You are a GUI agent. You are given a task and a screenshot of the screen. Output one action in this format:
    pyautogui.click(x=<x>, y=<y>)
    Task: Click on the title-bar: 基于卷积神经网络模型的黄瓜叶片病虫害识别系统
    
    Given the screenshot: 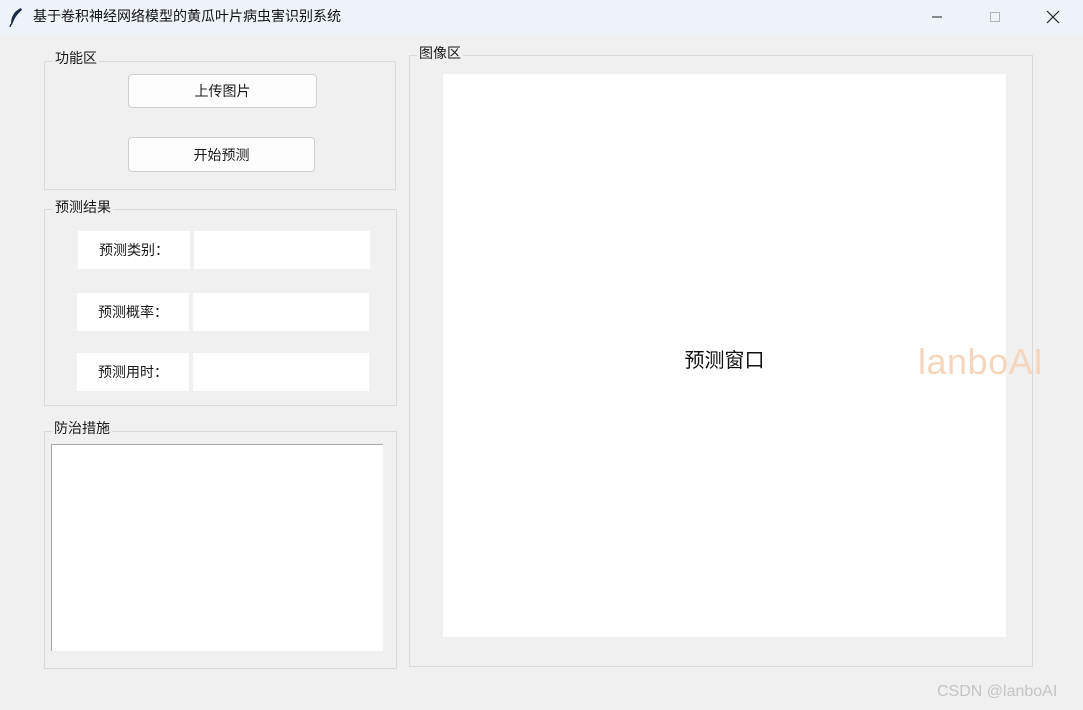 What is the action you would take?
    pyautogui.click(x=541, y=17)
    